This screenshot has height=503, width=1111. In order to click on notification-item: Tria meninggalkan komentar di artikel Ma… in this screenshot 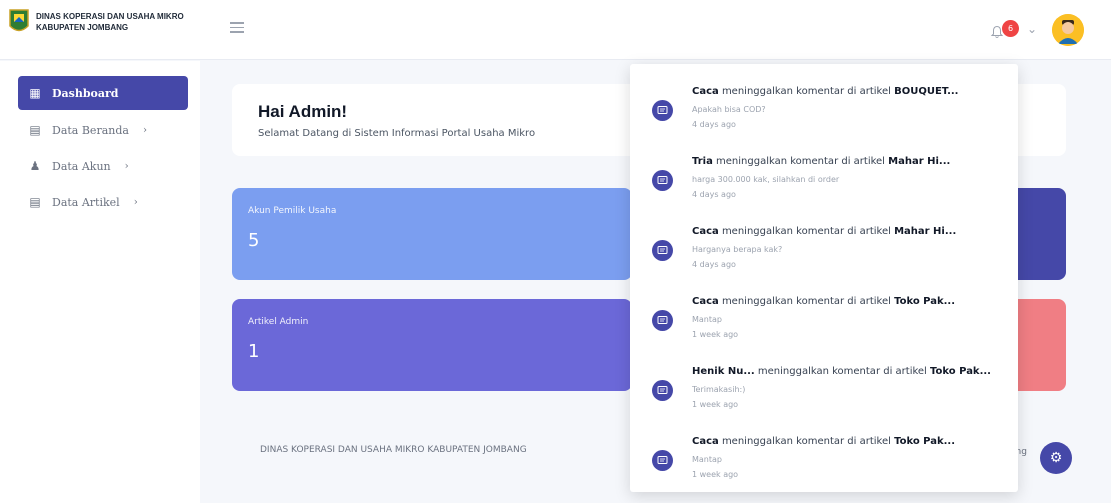, I will do `click(824, 177)`.